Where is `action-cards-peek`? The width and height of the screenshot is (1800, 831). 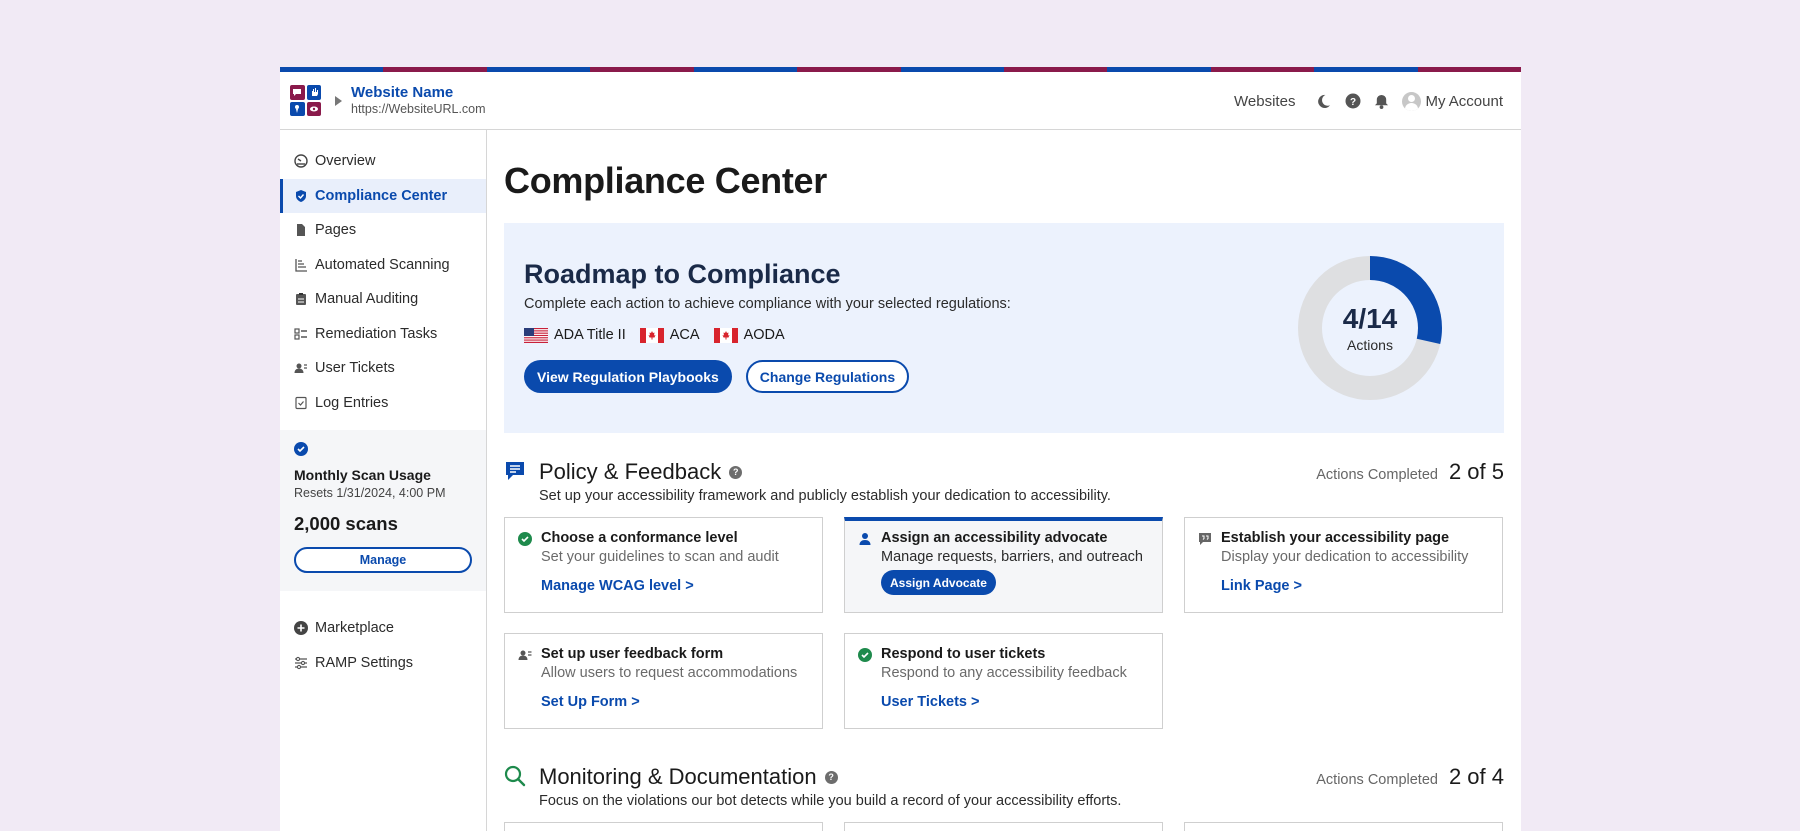 action-cards-peek is located at coordinates (1004, 826).